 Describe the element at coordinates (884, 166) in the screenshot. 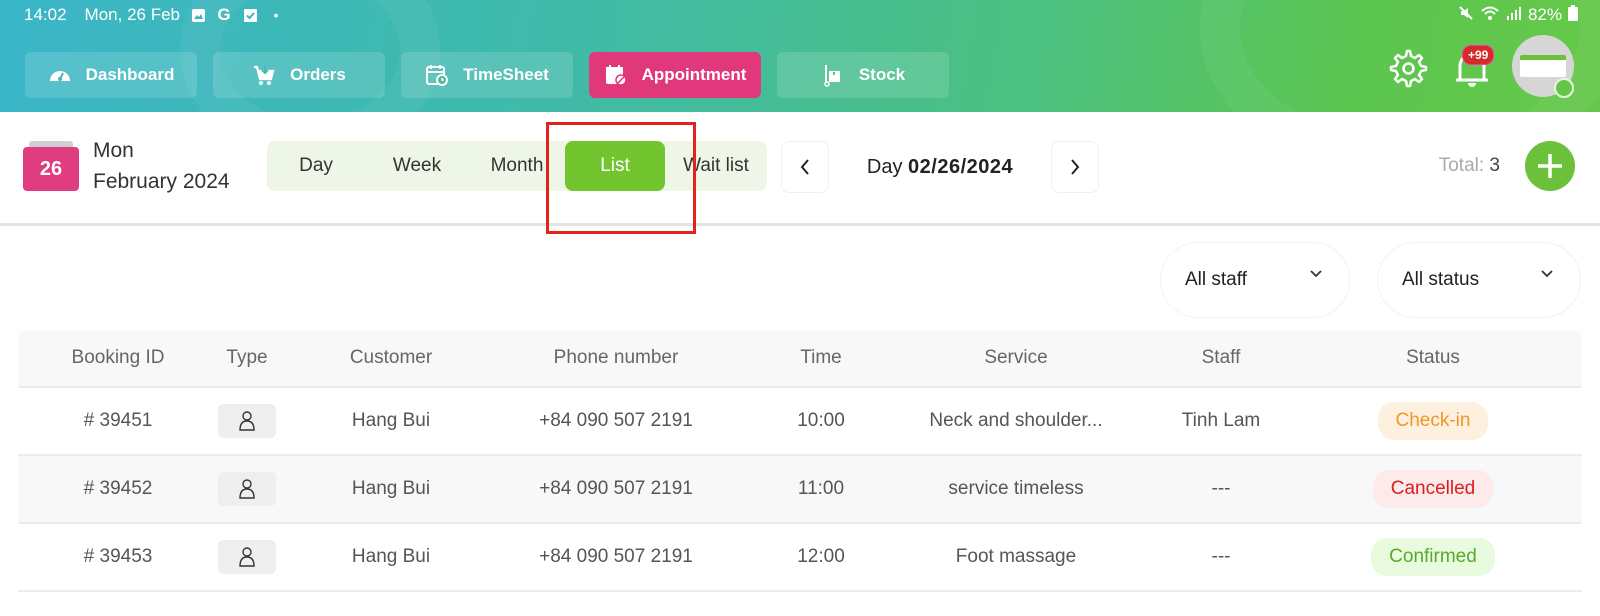

I see `date-prefix: Day` at that location.